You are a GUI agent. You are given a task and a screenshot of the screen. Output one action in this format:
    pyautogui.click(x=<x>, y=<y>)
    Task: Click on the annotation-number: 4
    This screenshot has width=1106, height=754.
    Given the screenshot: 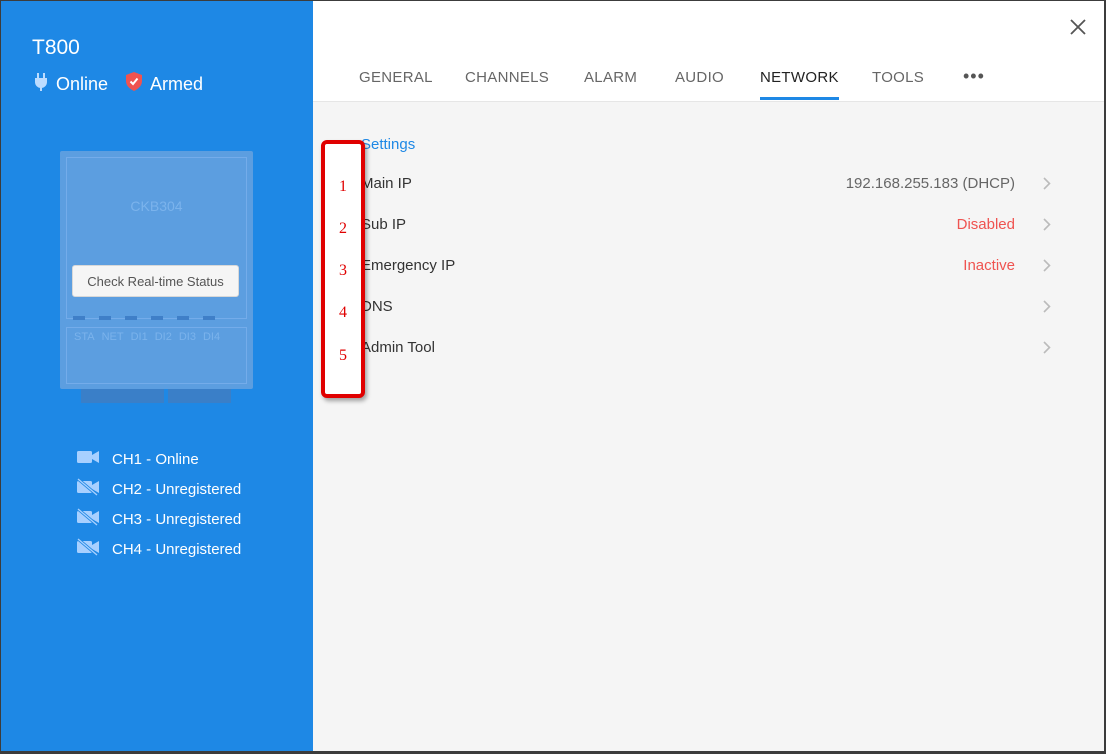 What is the action you would take?
    pyautogui.click(x=343, y=312)
    